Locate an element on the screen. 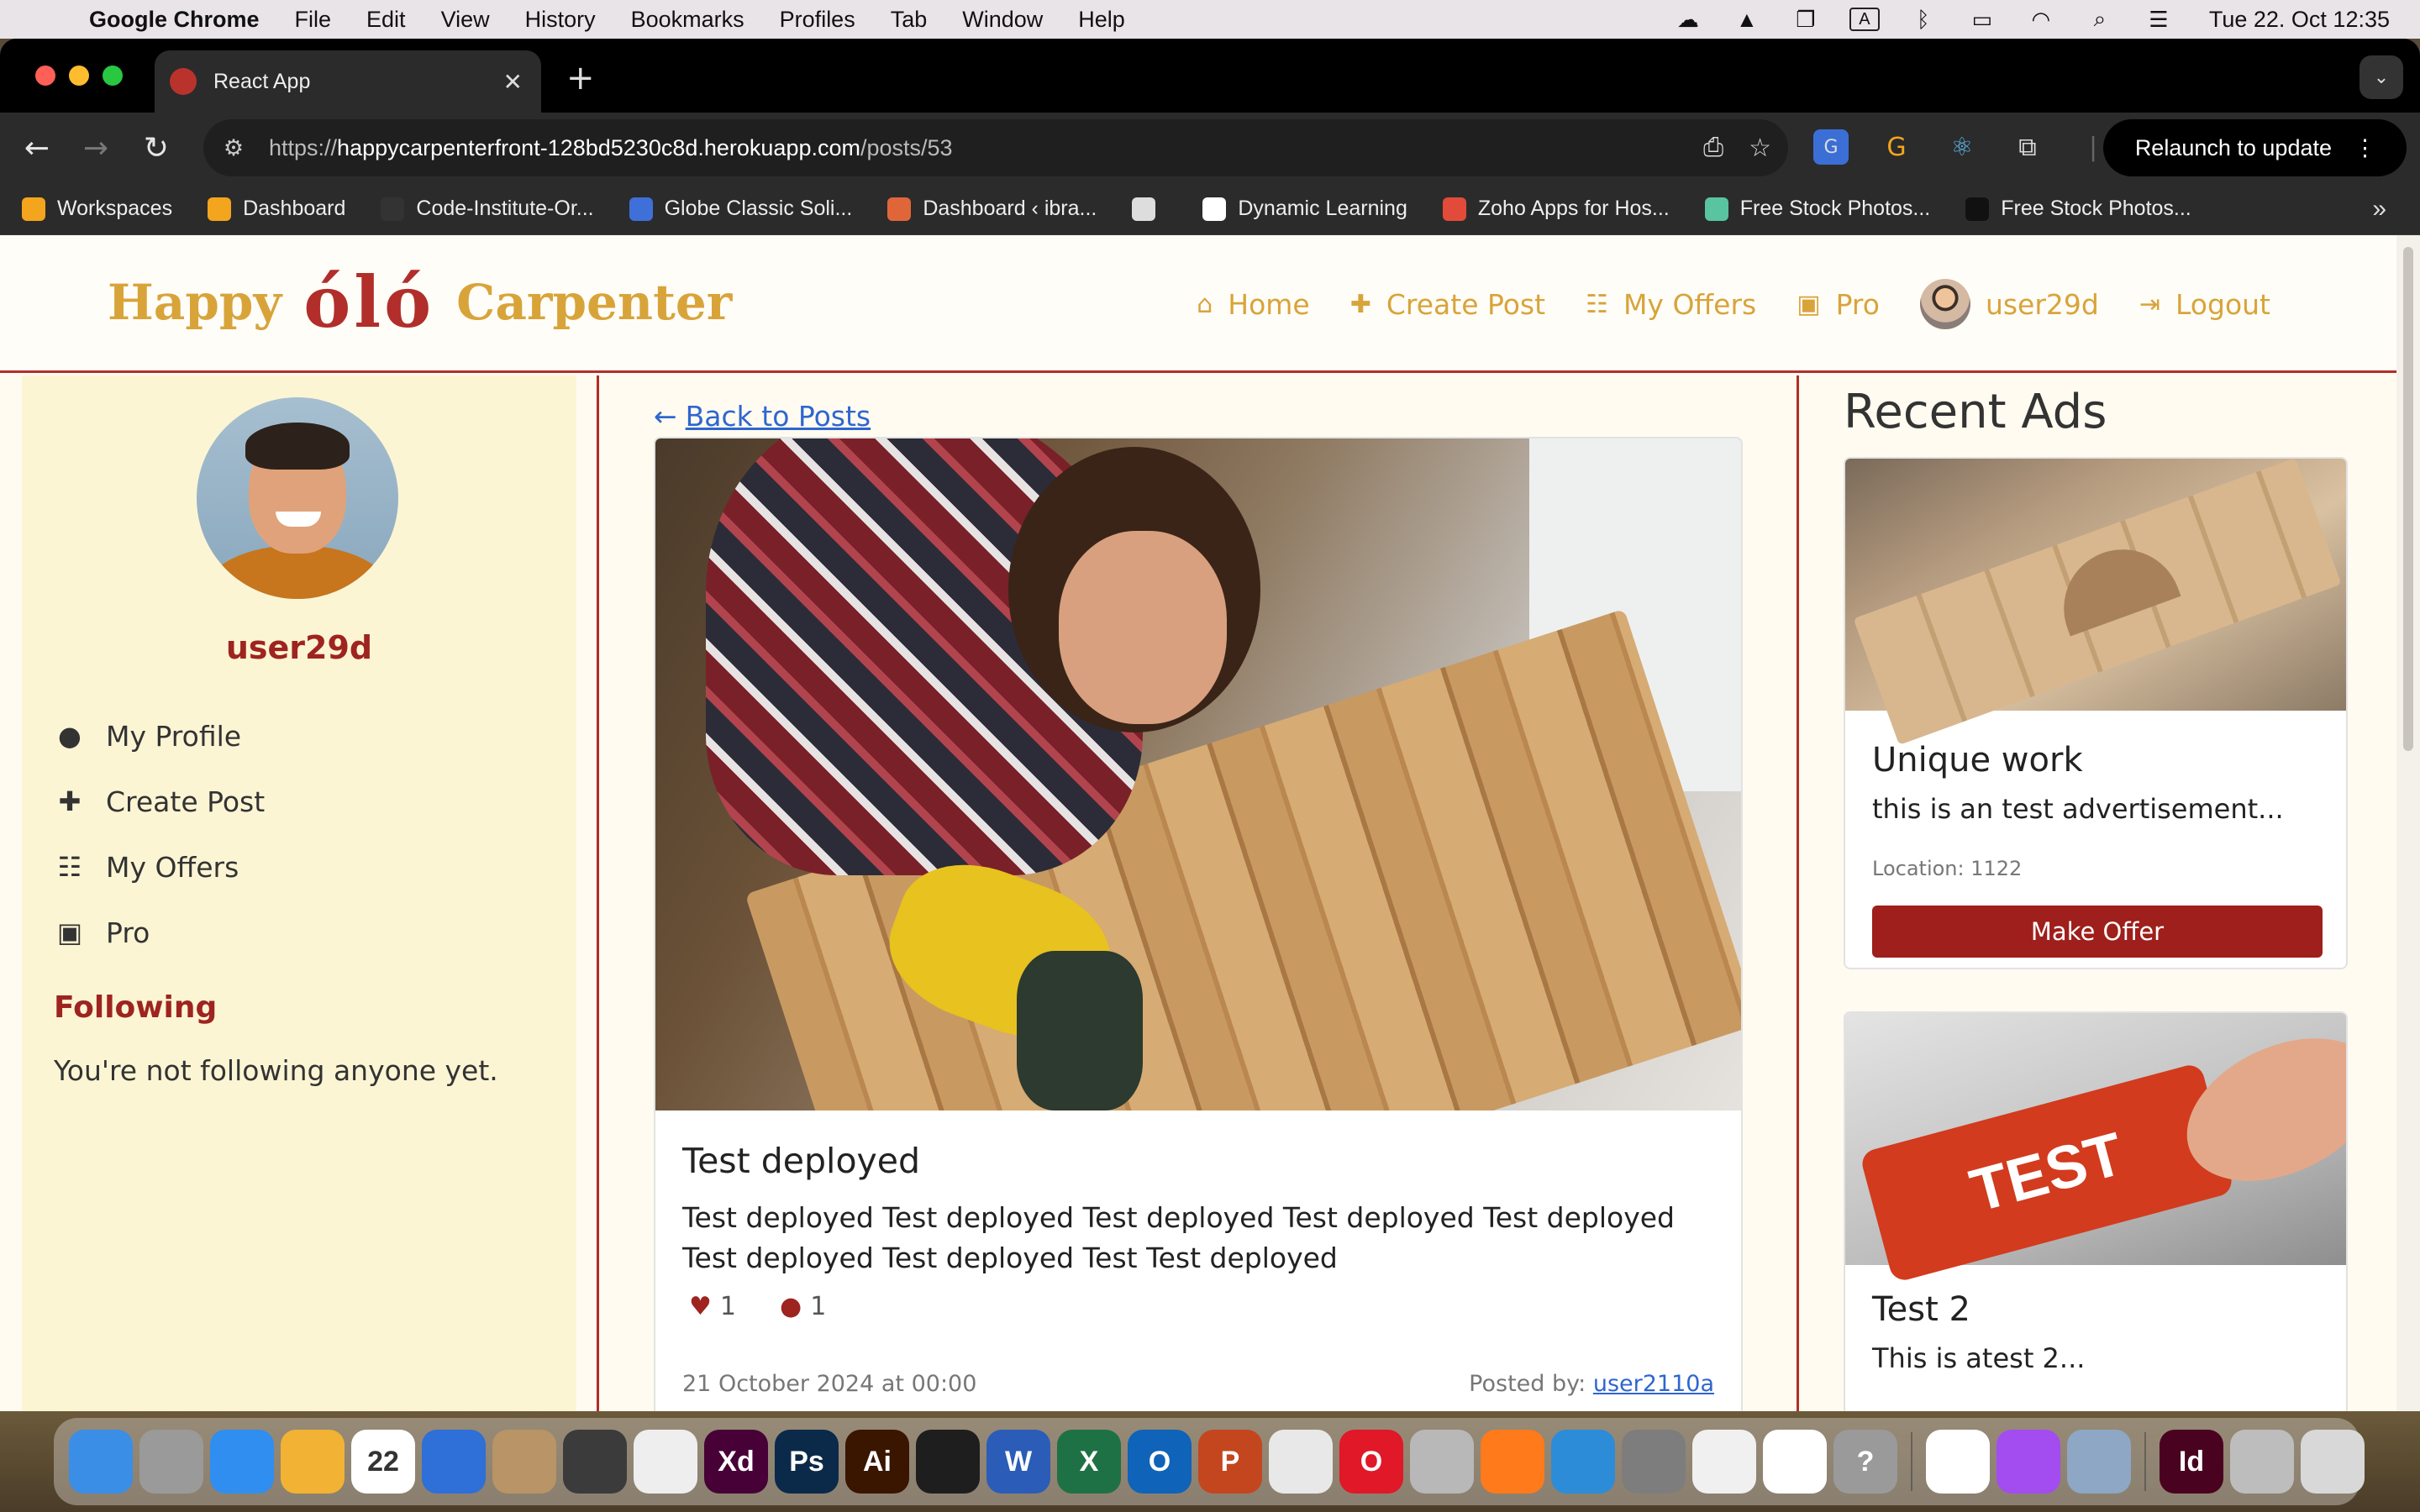 This screenshot has height=1512, width=2420. tab-react-app: React App ✕ is located at coordinates (348, 81).